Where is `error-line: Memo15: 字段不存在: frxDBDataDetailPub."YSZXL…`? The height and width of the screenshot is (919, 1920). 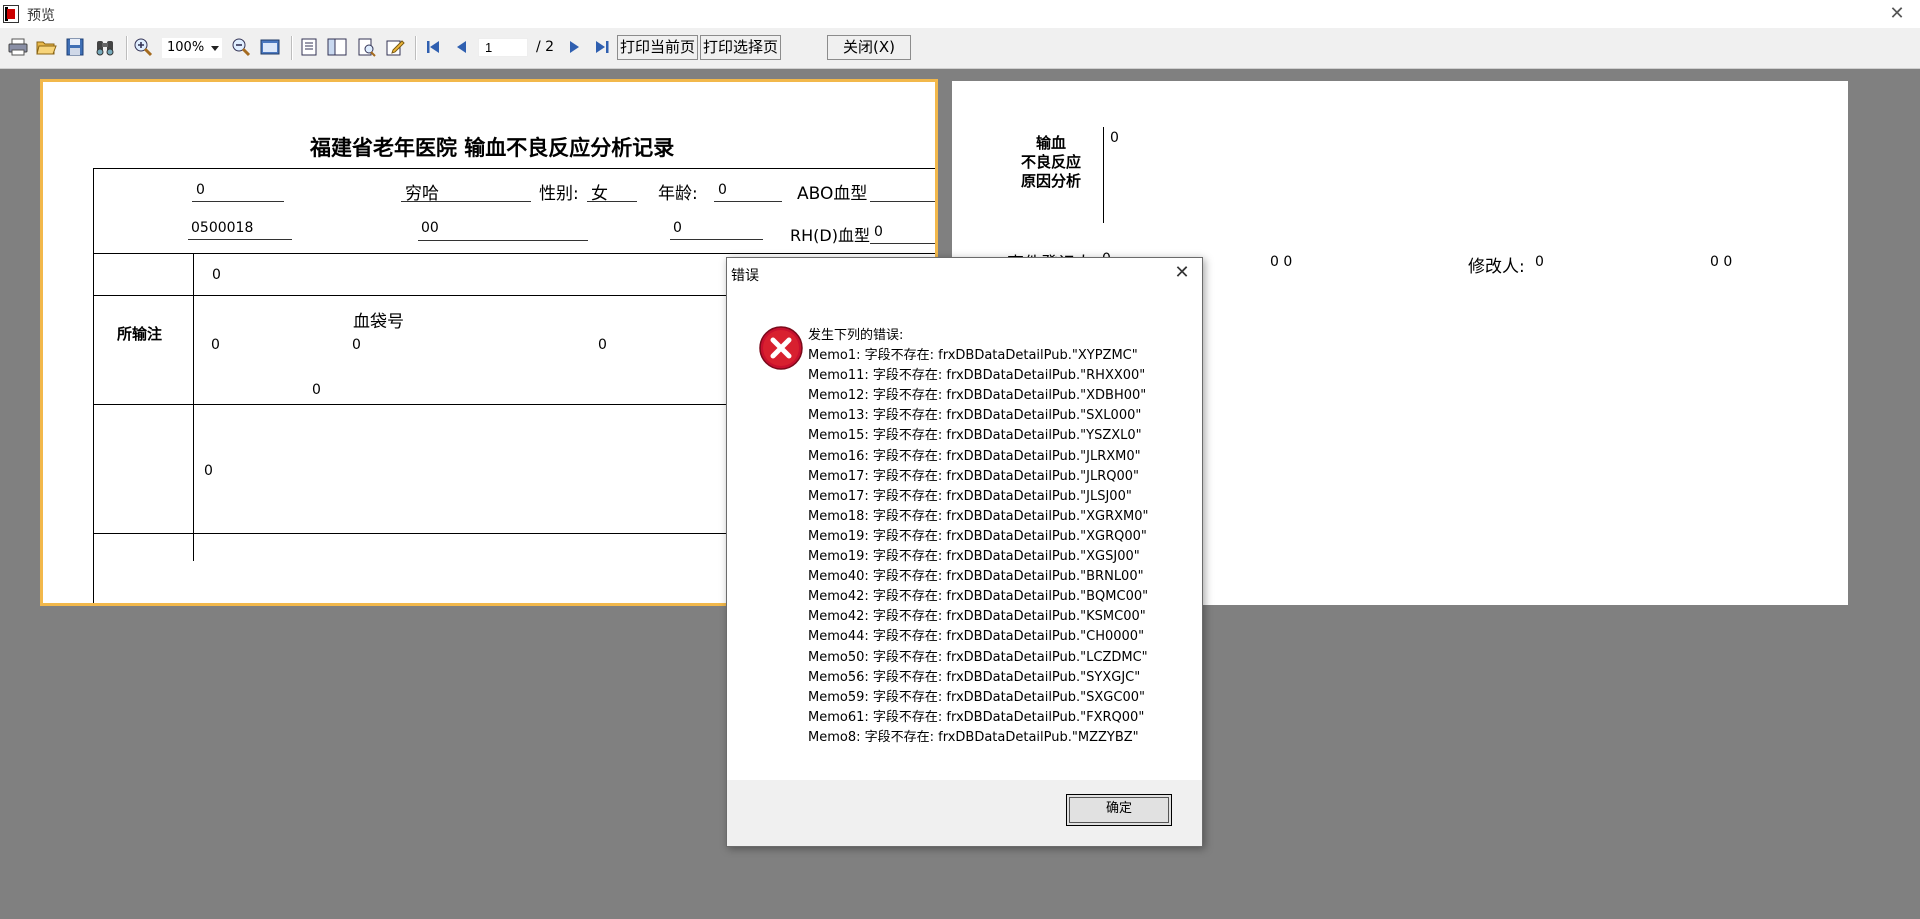 error-line: Memo15: 字段不存在: frxDBDataDetailPub."YSZXL… is located at coordinates (975, 436).